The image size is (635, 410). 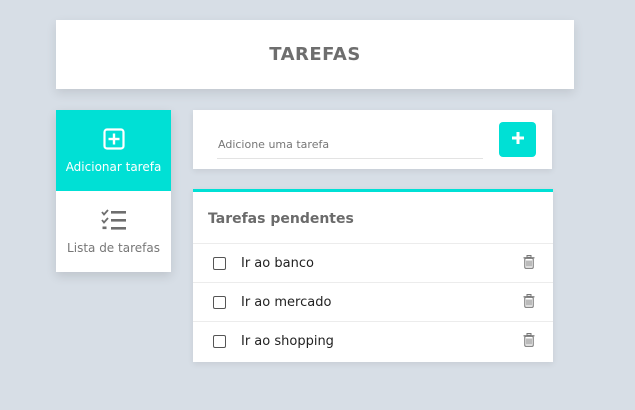 I want to click on sidebar: Adicionar tarefa Lista de tarefas, so click(x=113, y=191).